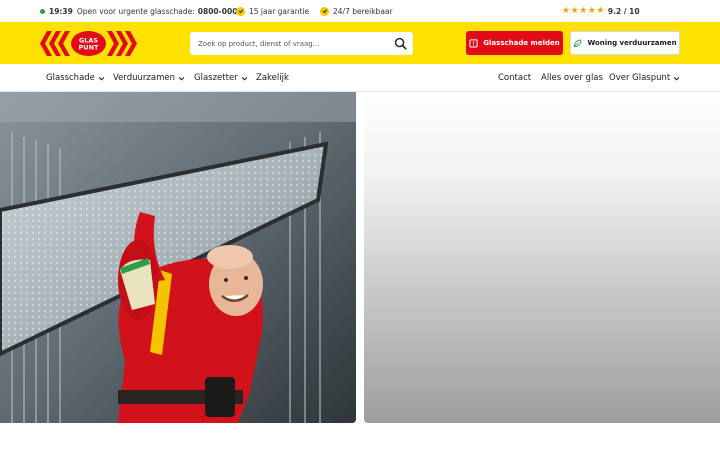  I want to click on nav-item-alles-over-glas: Alles over glas, so click(572, 78).